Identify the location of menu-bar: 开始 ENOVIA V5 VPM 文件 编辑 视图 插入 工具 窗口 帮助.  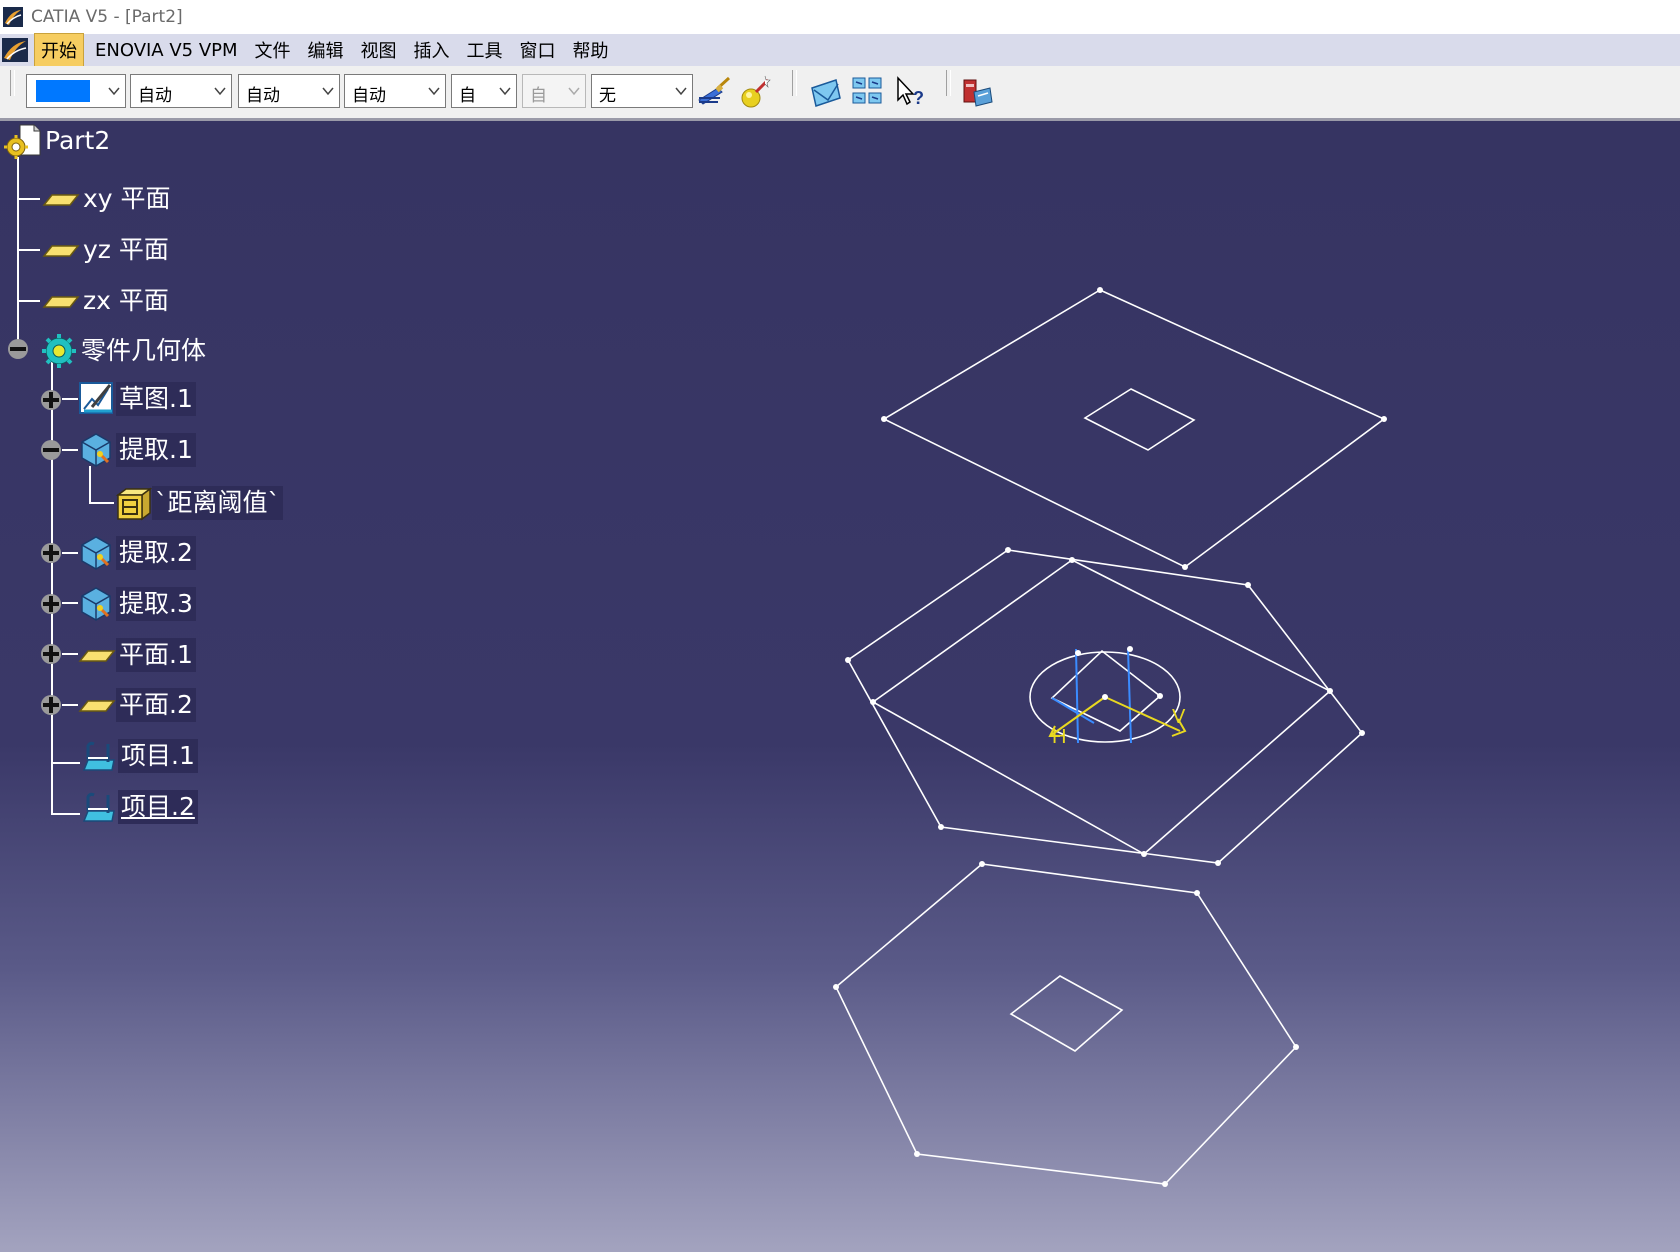
(840, 50).